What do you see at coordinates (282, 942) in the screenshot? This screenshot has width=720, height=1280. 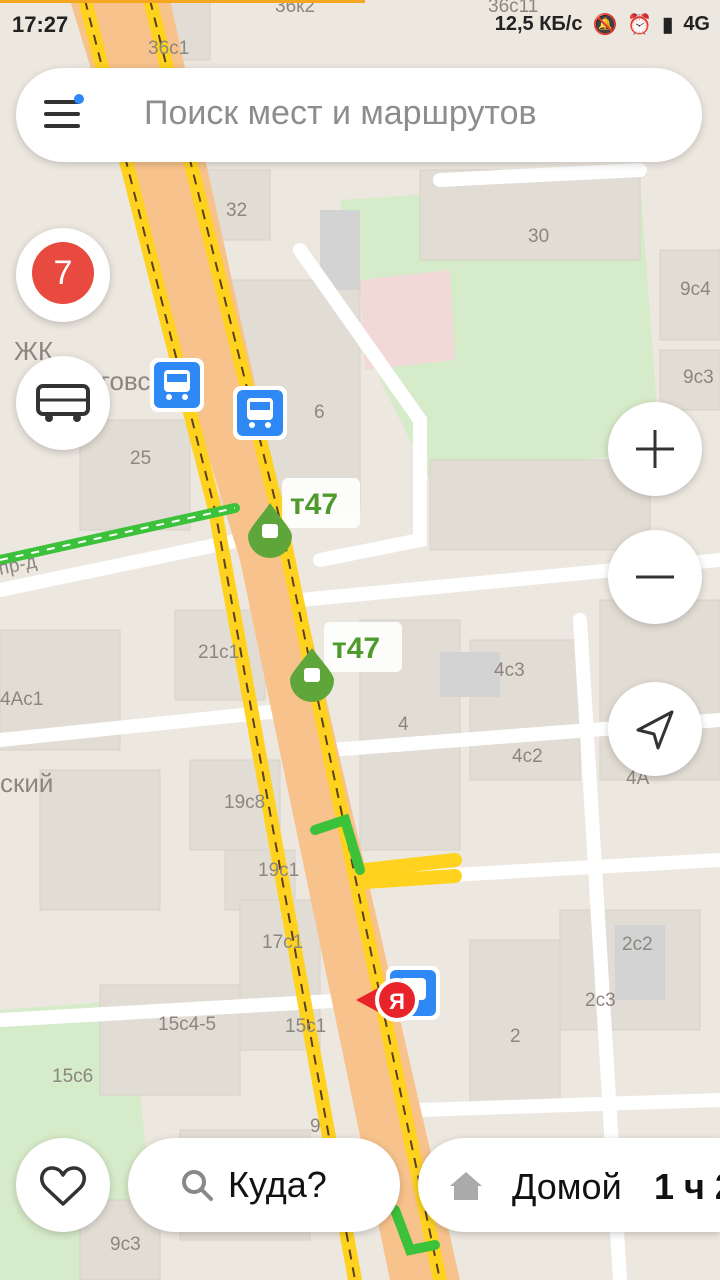 I see `label-17c1: 17с1` at bounding box center [282, 942].